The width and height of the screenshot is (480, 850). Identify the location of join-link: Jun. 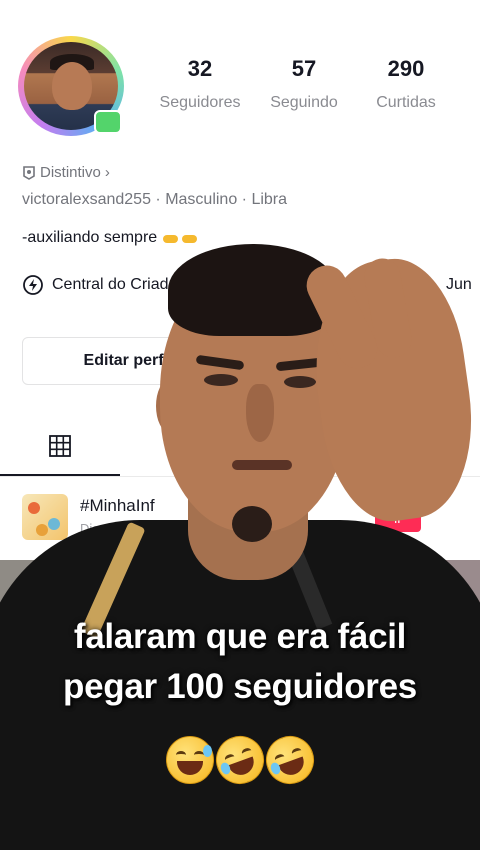
(443, 285).